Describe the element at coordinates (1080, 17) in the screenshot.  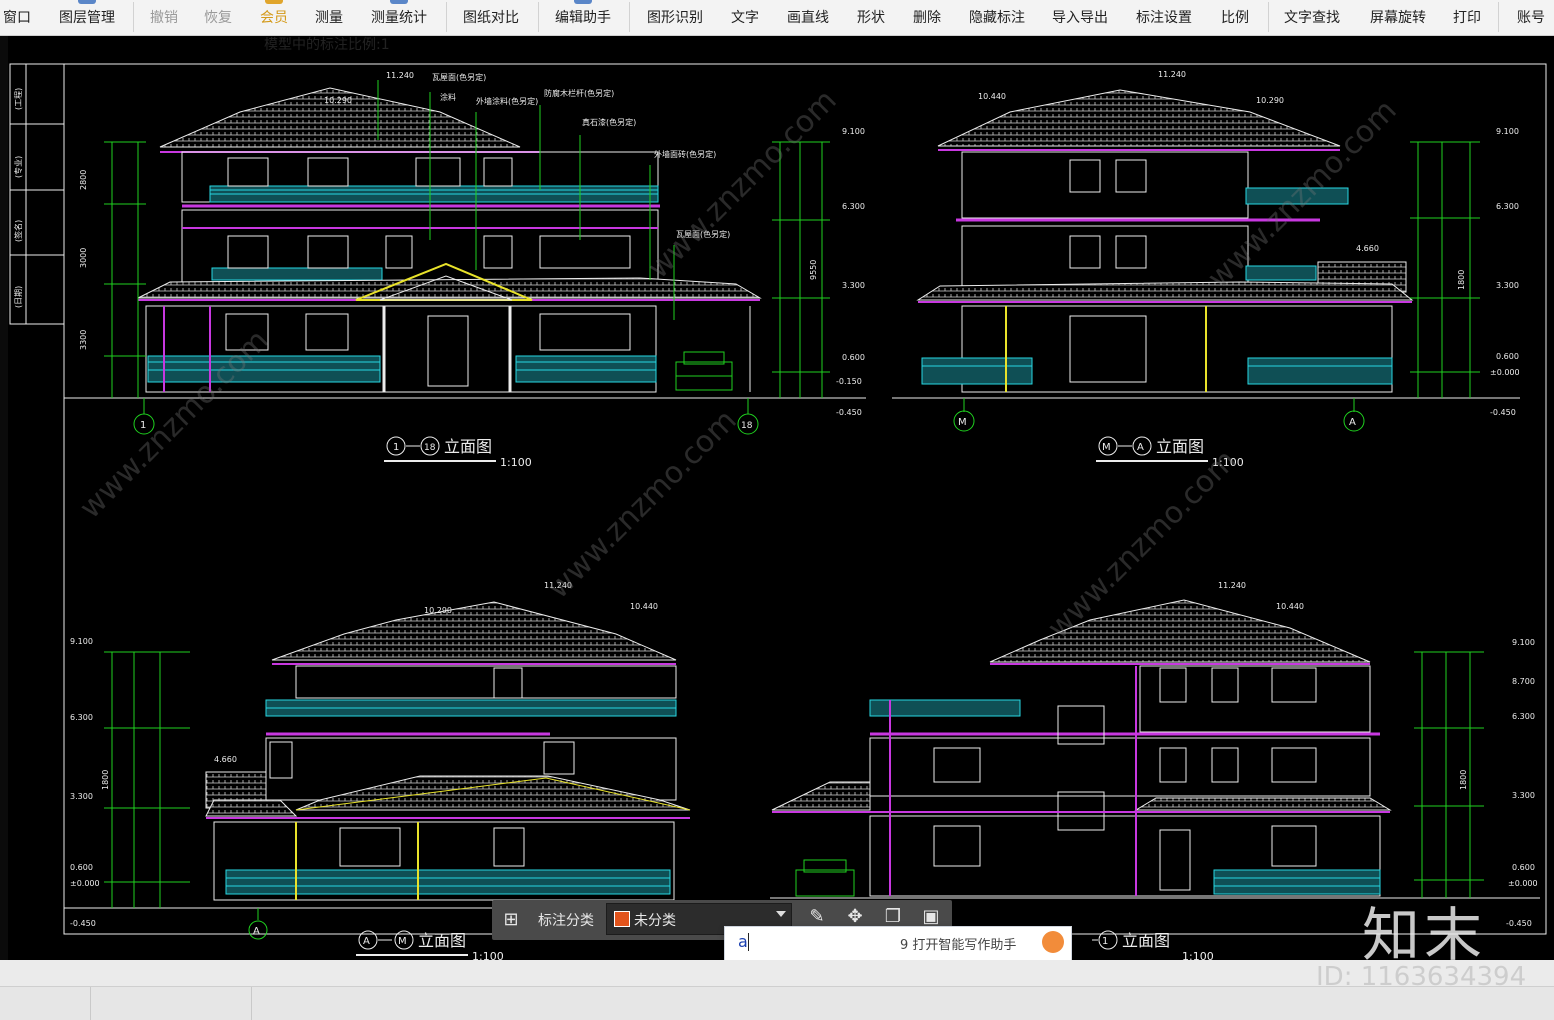
I see `tb-import-export: 导入导出` at that location.